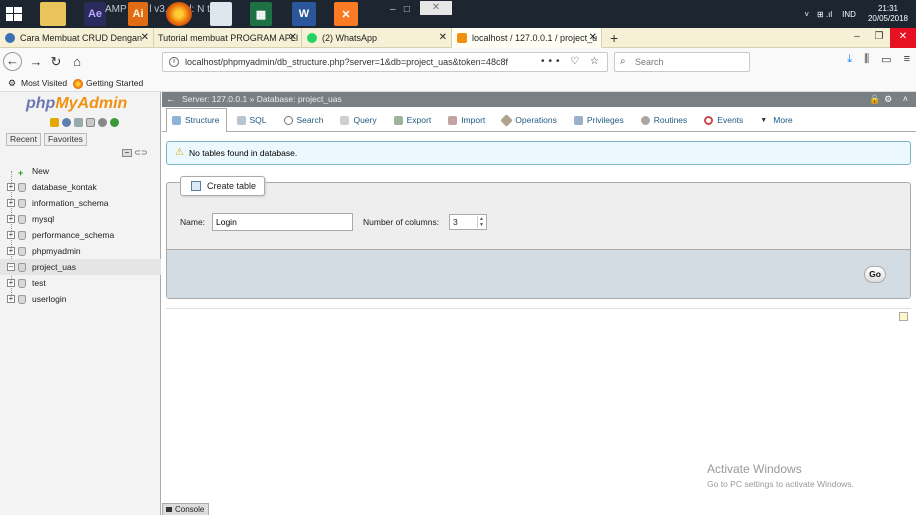 The image size is (916, 515). What do you see at coordinates (724, 119) in the screenshot?
I see `tab-events: Events` at bounding box center [724, 119].